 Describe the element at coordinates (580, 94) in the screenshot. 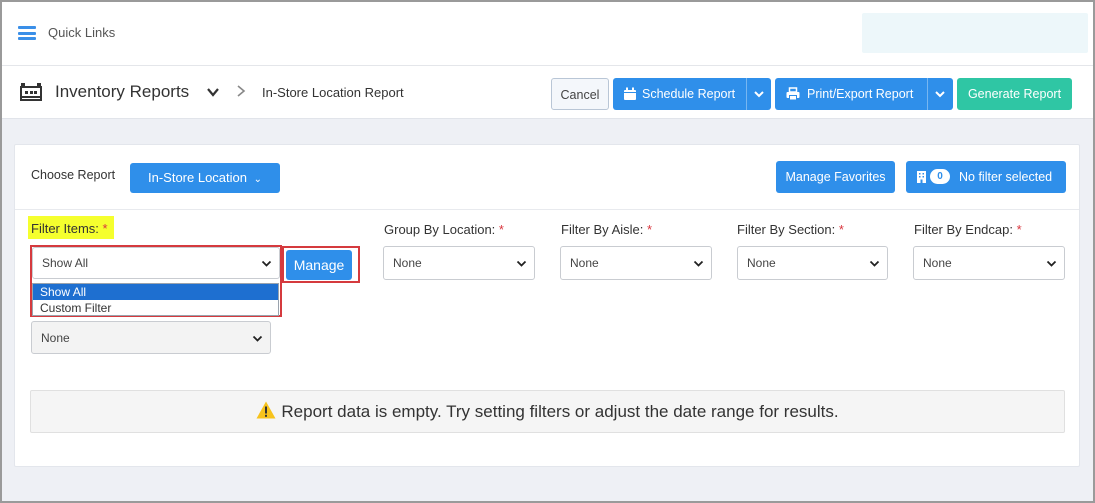

I see `cancel-button: Cancel` at that location.